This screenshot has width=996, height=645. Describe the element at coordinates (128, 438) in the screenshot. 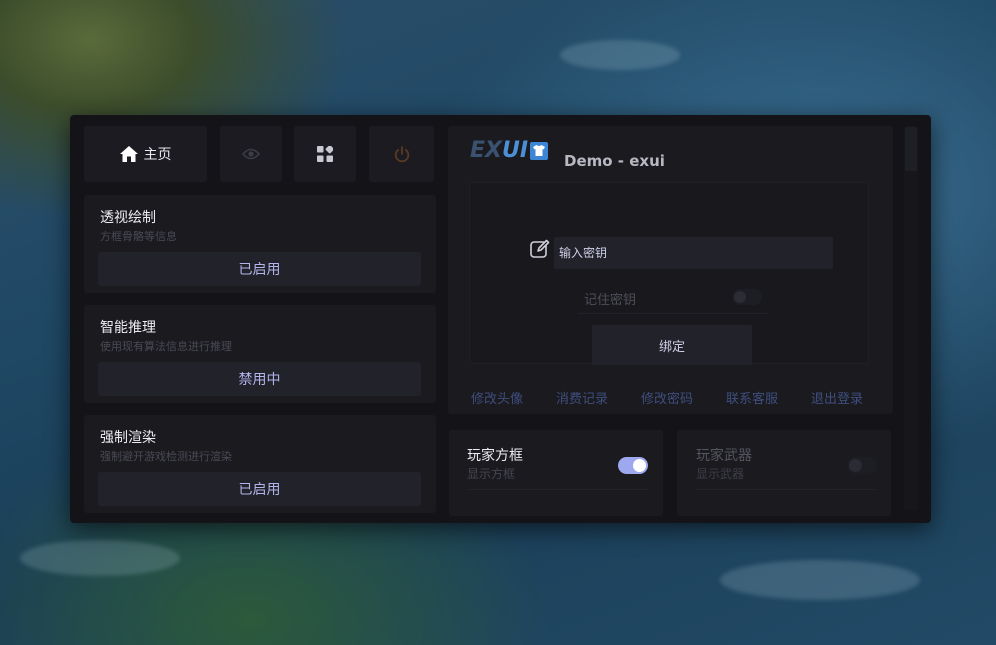

I see `card-title: 强制渲染` at that location.